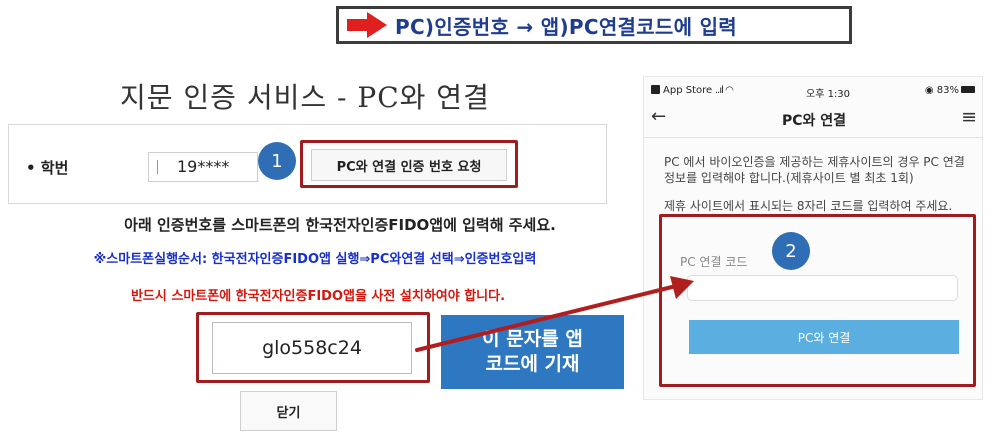 The height and width of the screenshot is (437, 998). What do you see at coordinates (688, 90) in the screenshot?
I see `carrier-label: App Store` at bounding box center [688, 90].